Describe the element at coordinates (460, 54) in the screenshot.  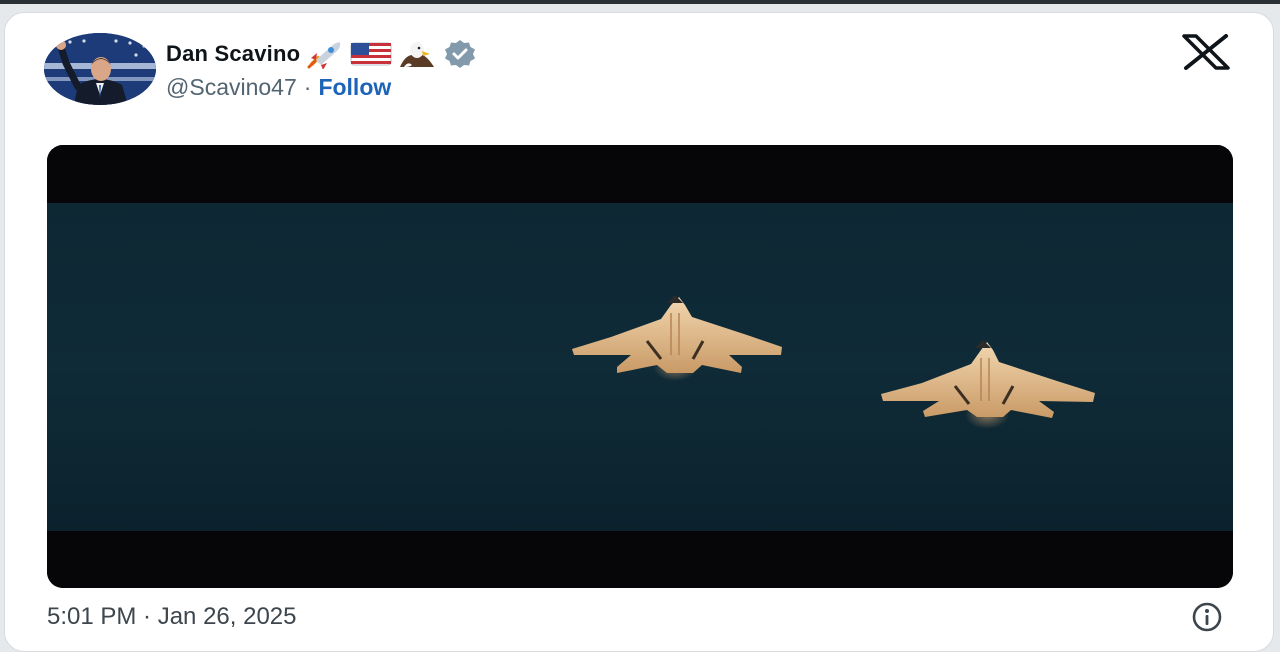
I see `verified-badge-icon` at that location.